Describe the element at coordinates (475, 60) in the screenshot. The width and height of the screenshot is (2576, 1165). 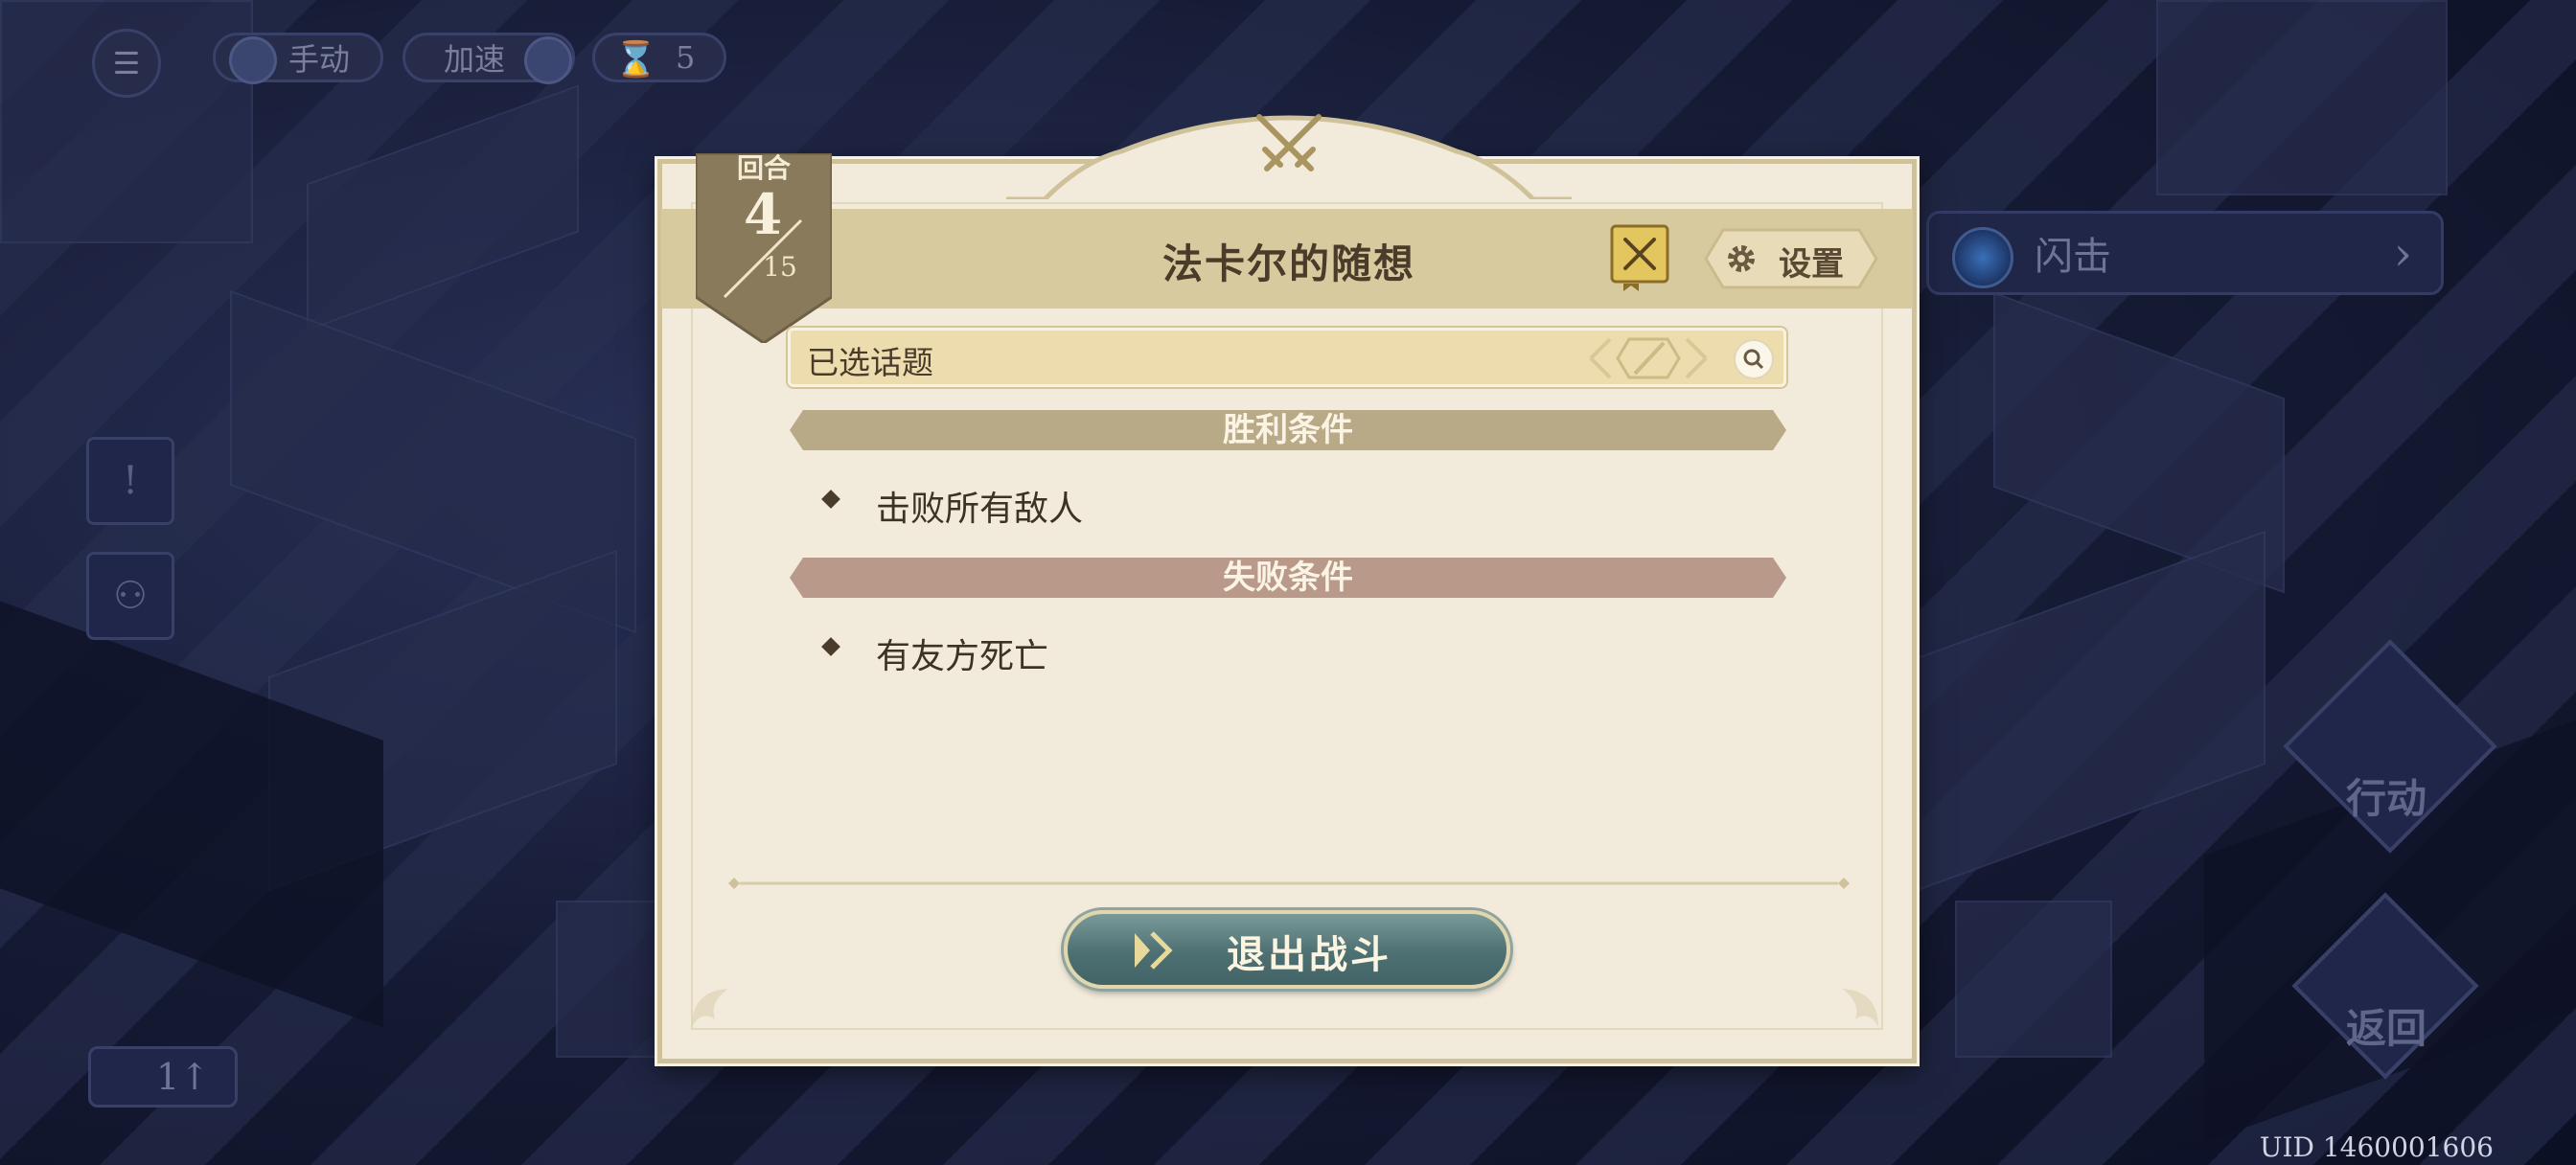
I see `speed-label: 加速` at that location.